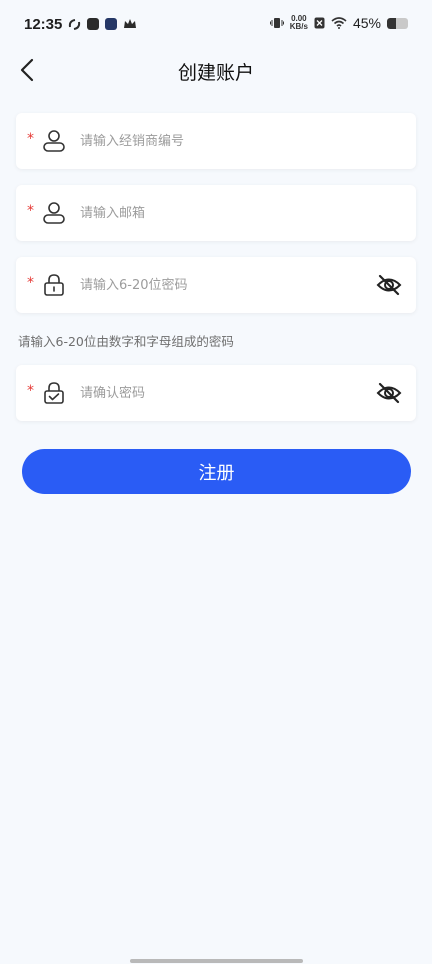  Describe the element at coordinates (74, 24) in the screenshot. I see `sync-icon` at that location.